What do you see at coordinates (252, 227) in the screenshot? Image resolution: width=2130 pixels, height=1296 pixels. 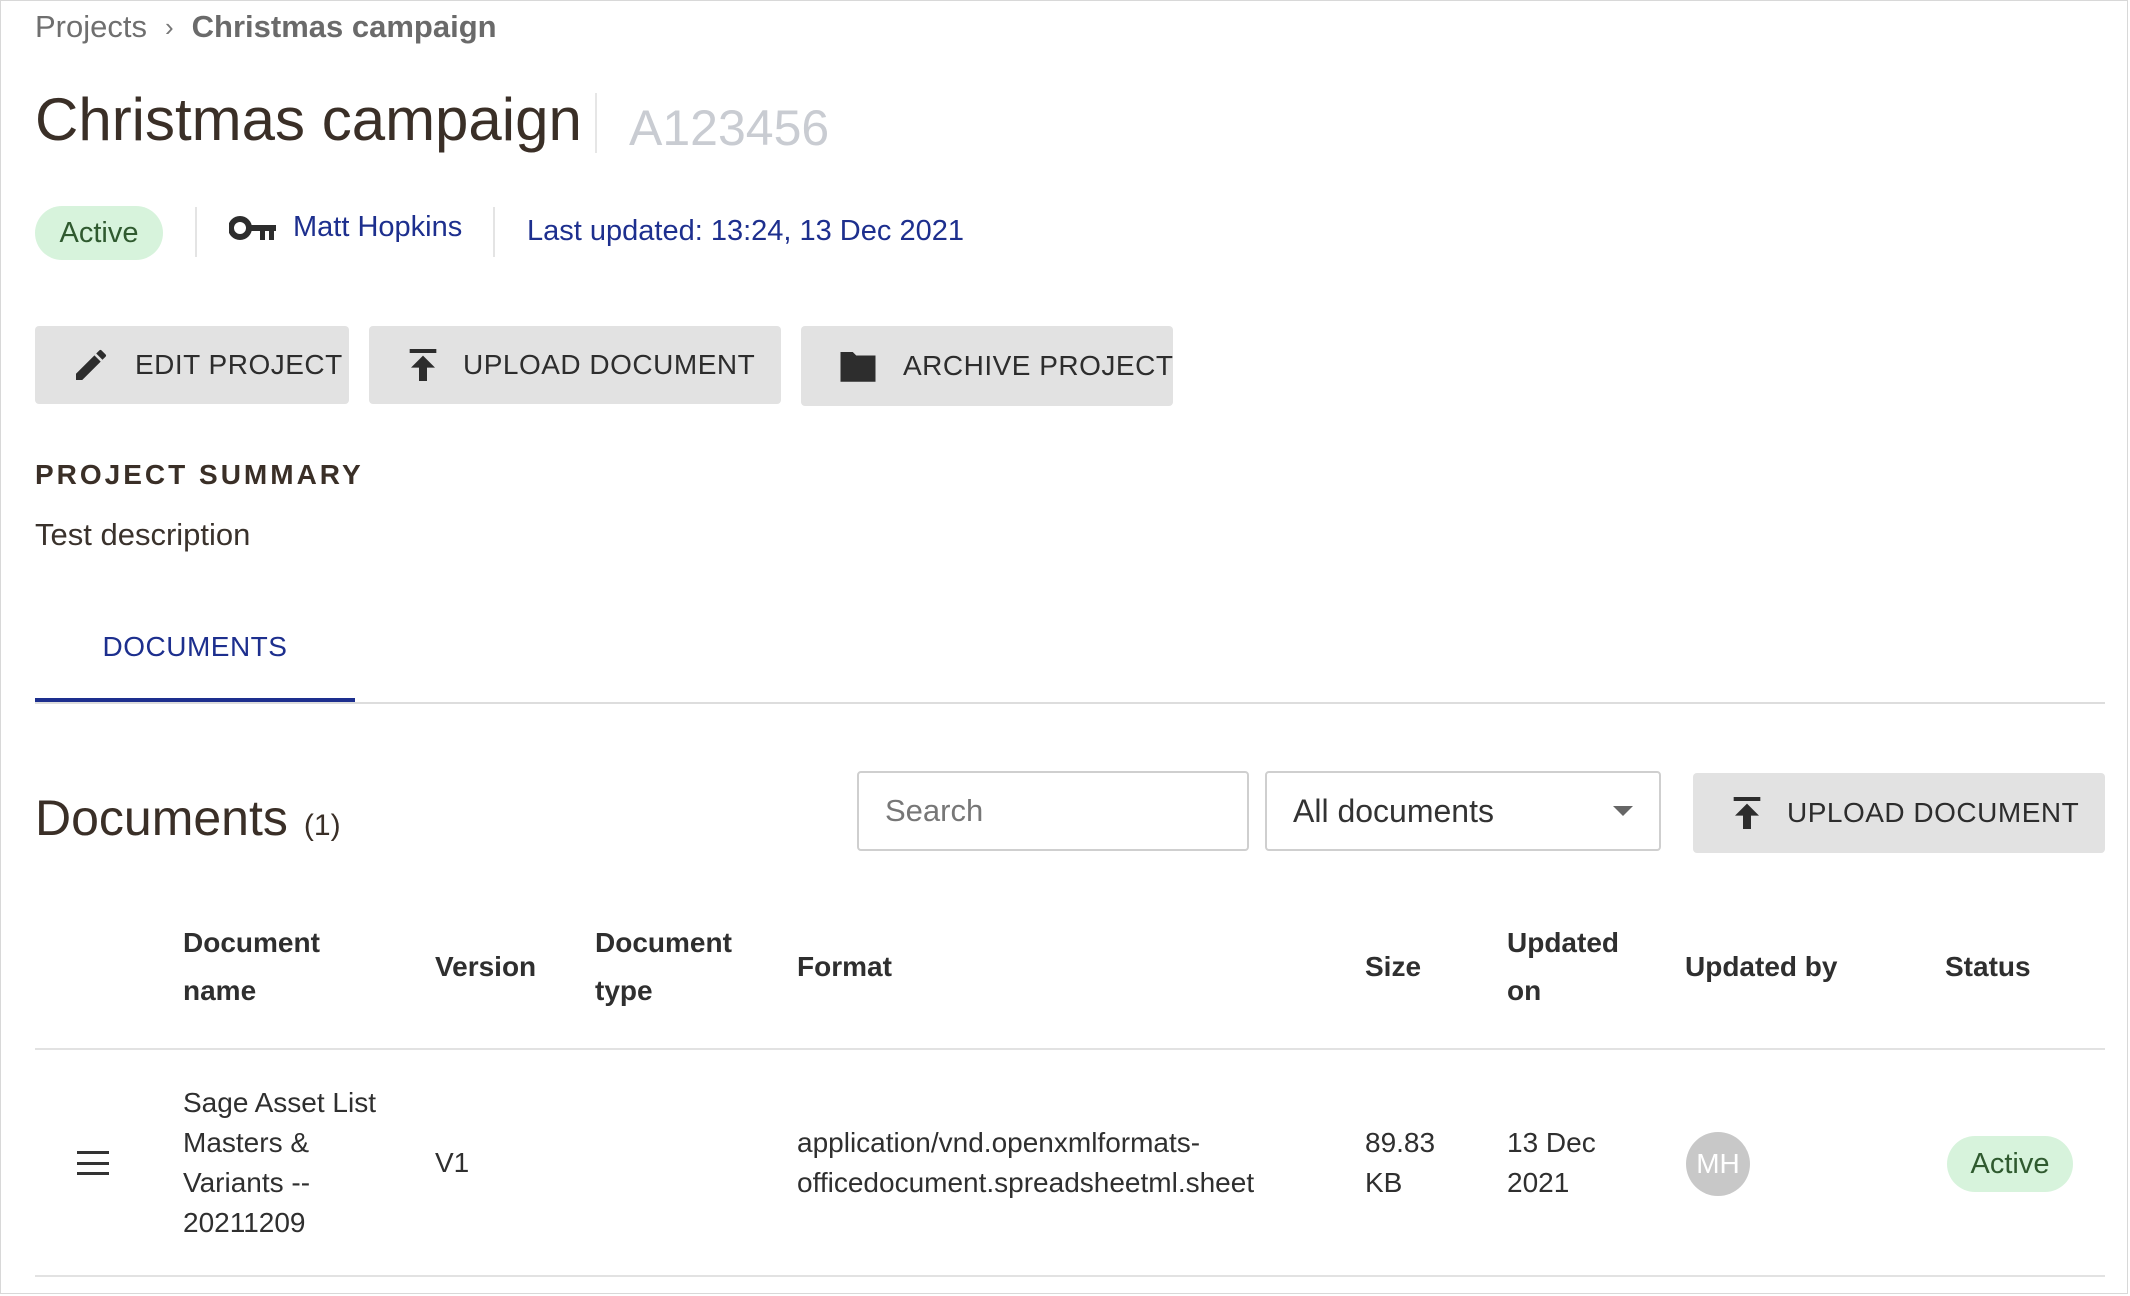 I see `key-icon` at bounding box center [252, 227].